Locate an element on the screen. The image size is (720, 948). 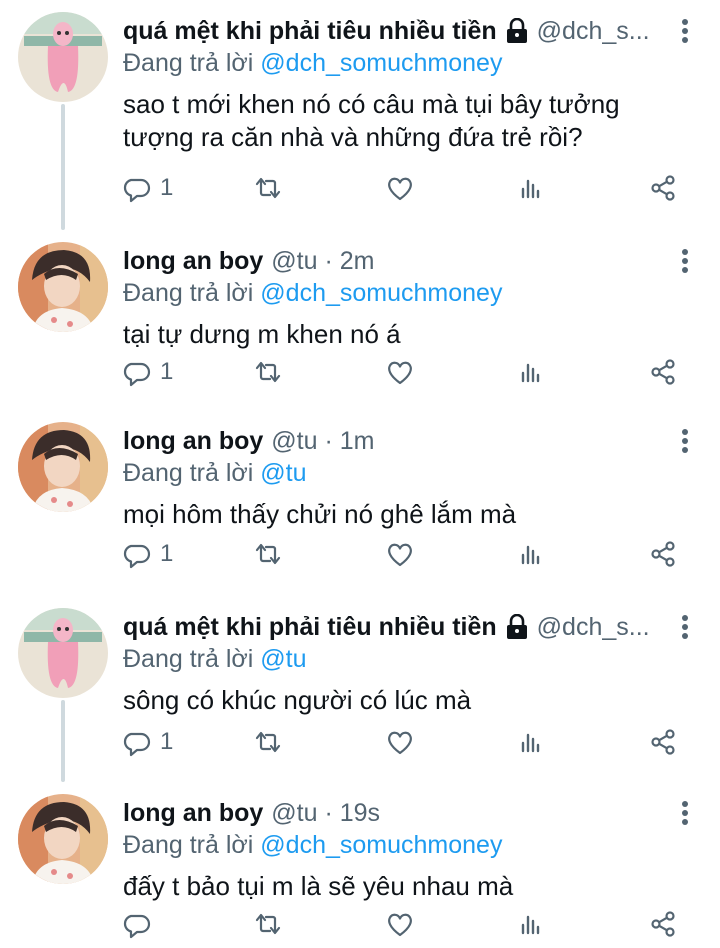
tweet-header: long an boy @tu · 2m is located at coordinates (391, 261).